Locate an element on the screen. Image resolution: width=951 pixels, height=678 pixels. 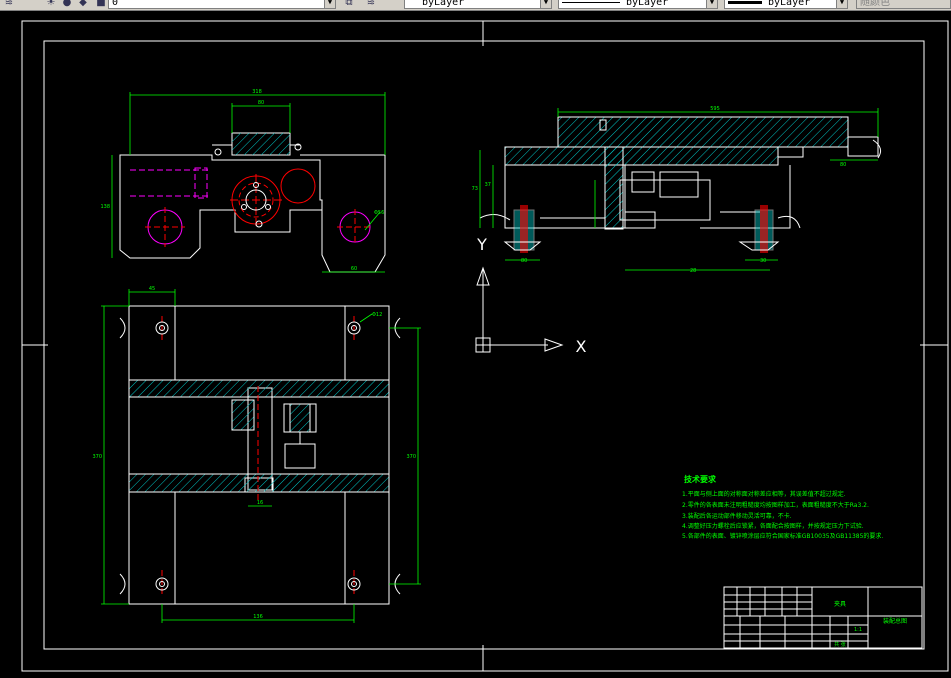
title-block-scale: 1:1 is located at coordinates (858, 630).